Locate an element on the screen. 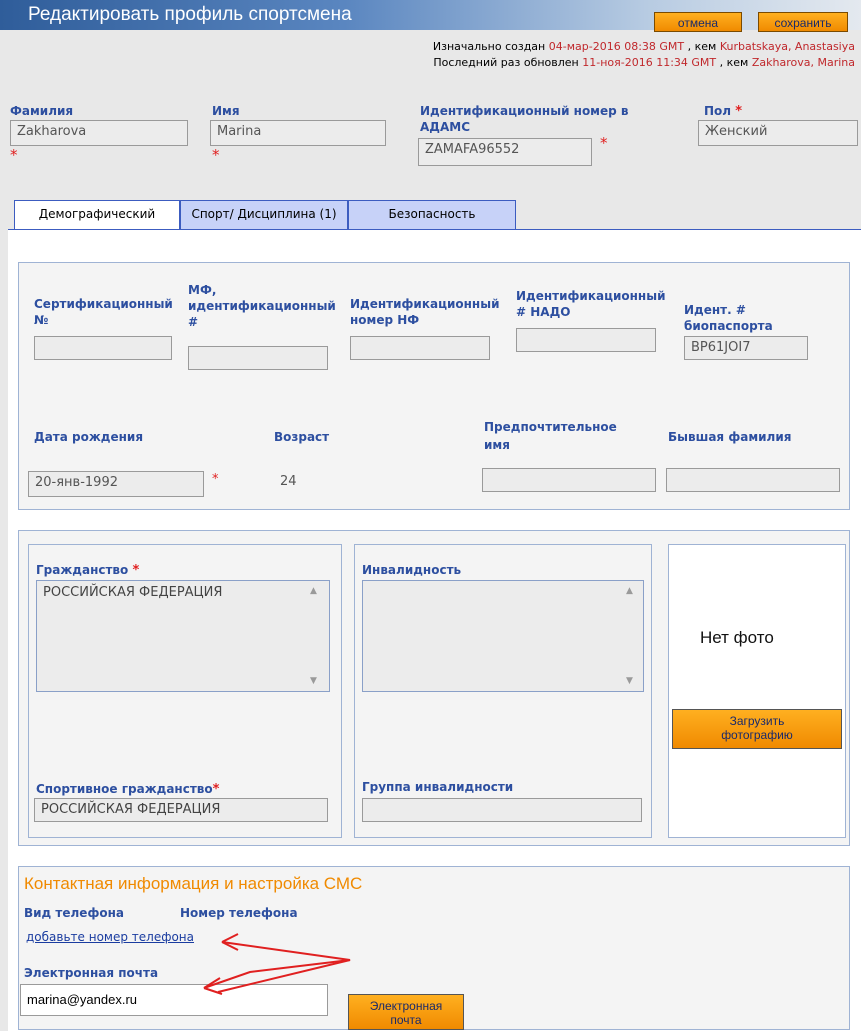  last-name-field: Zakharova is located at coordinates (99, 133).